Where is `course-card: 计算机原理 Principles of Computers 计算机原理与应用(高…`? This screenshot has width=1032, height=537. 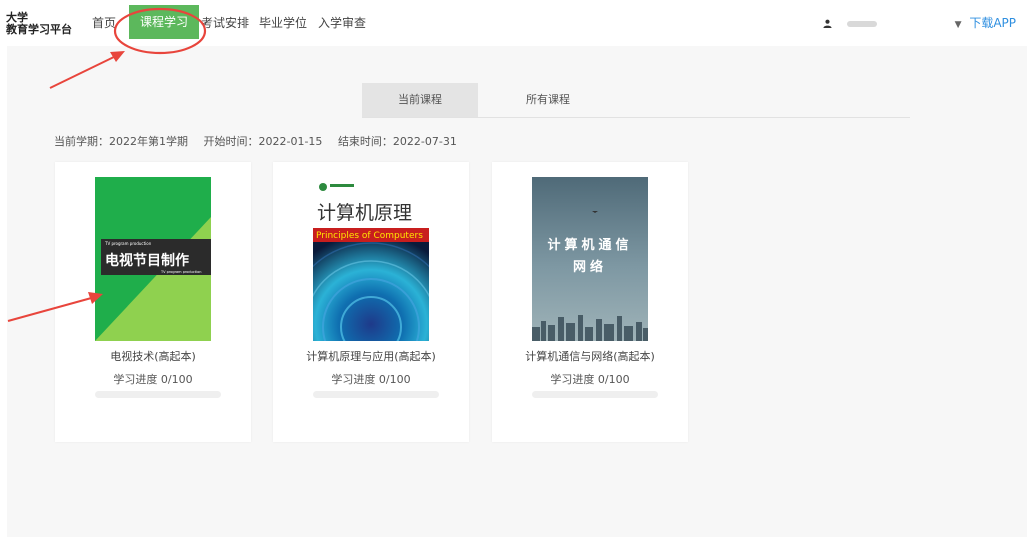 course-card: 计算机原理 Principles of Computers 计算机原理与应用(高… is located at coordinates (371, 302).